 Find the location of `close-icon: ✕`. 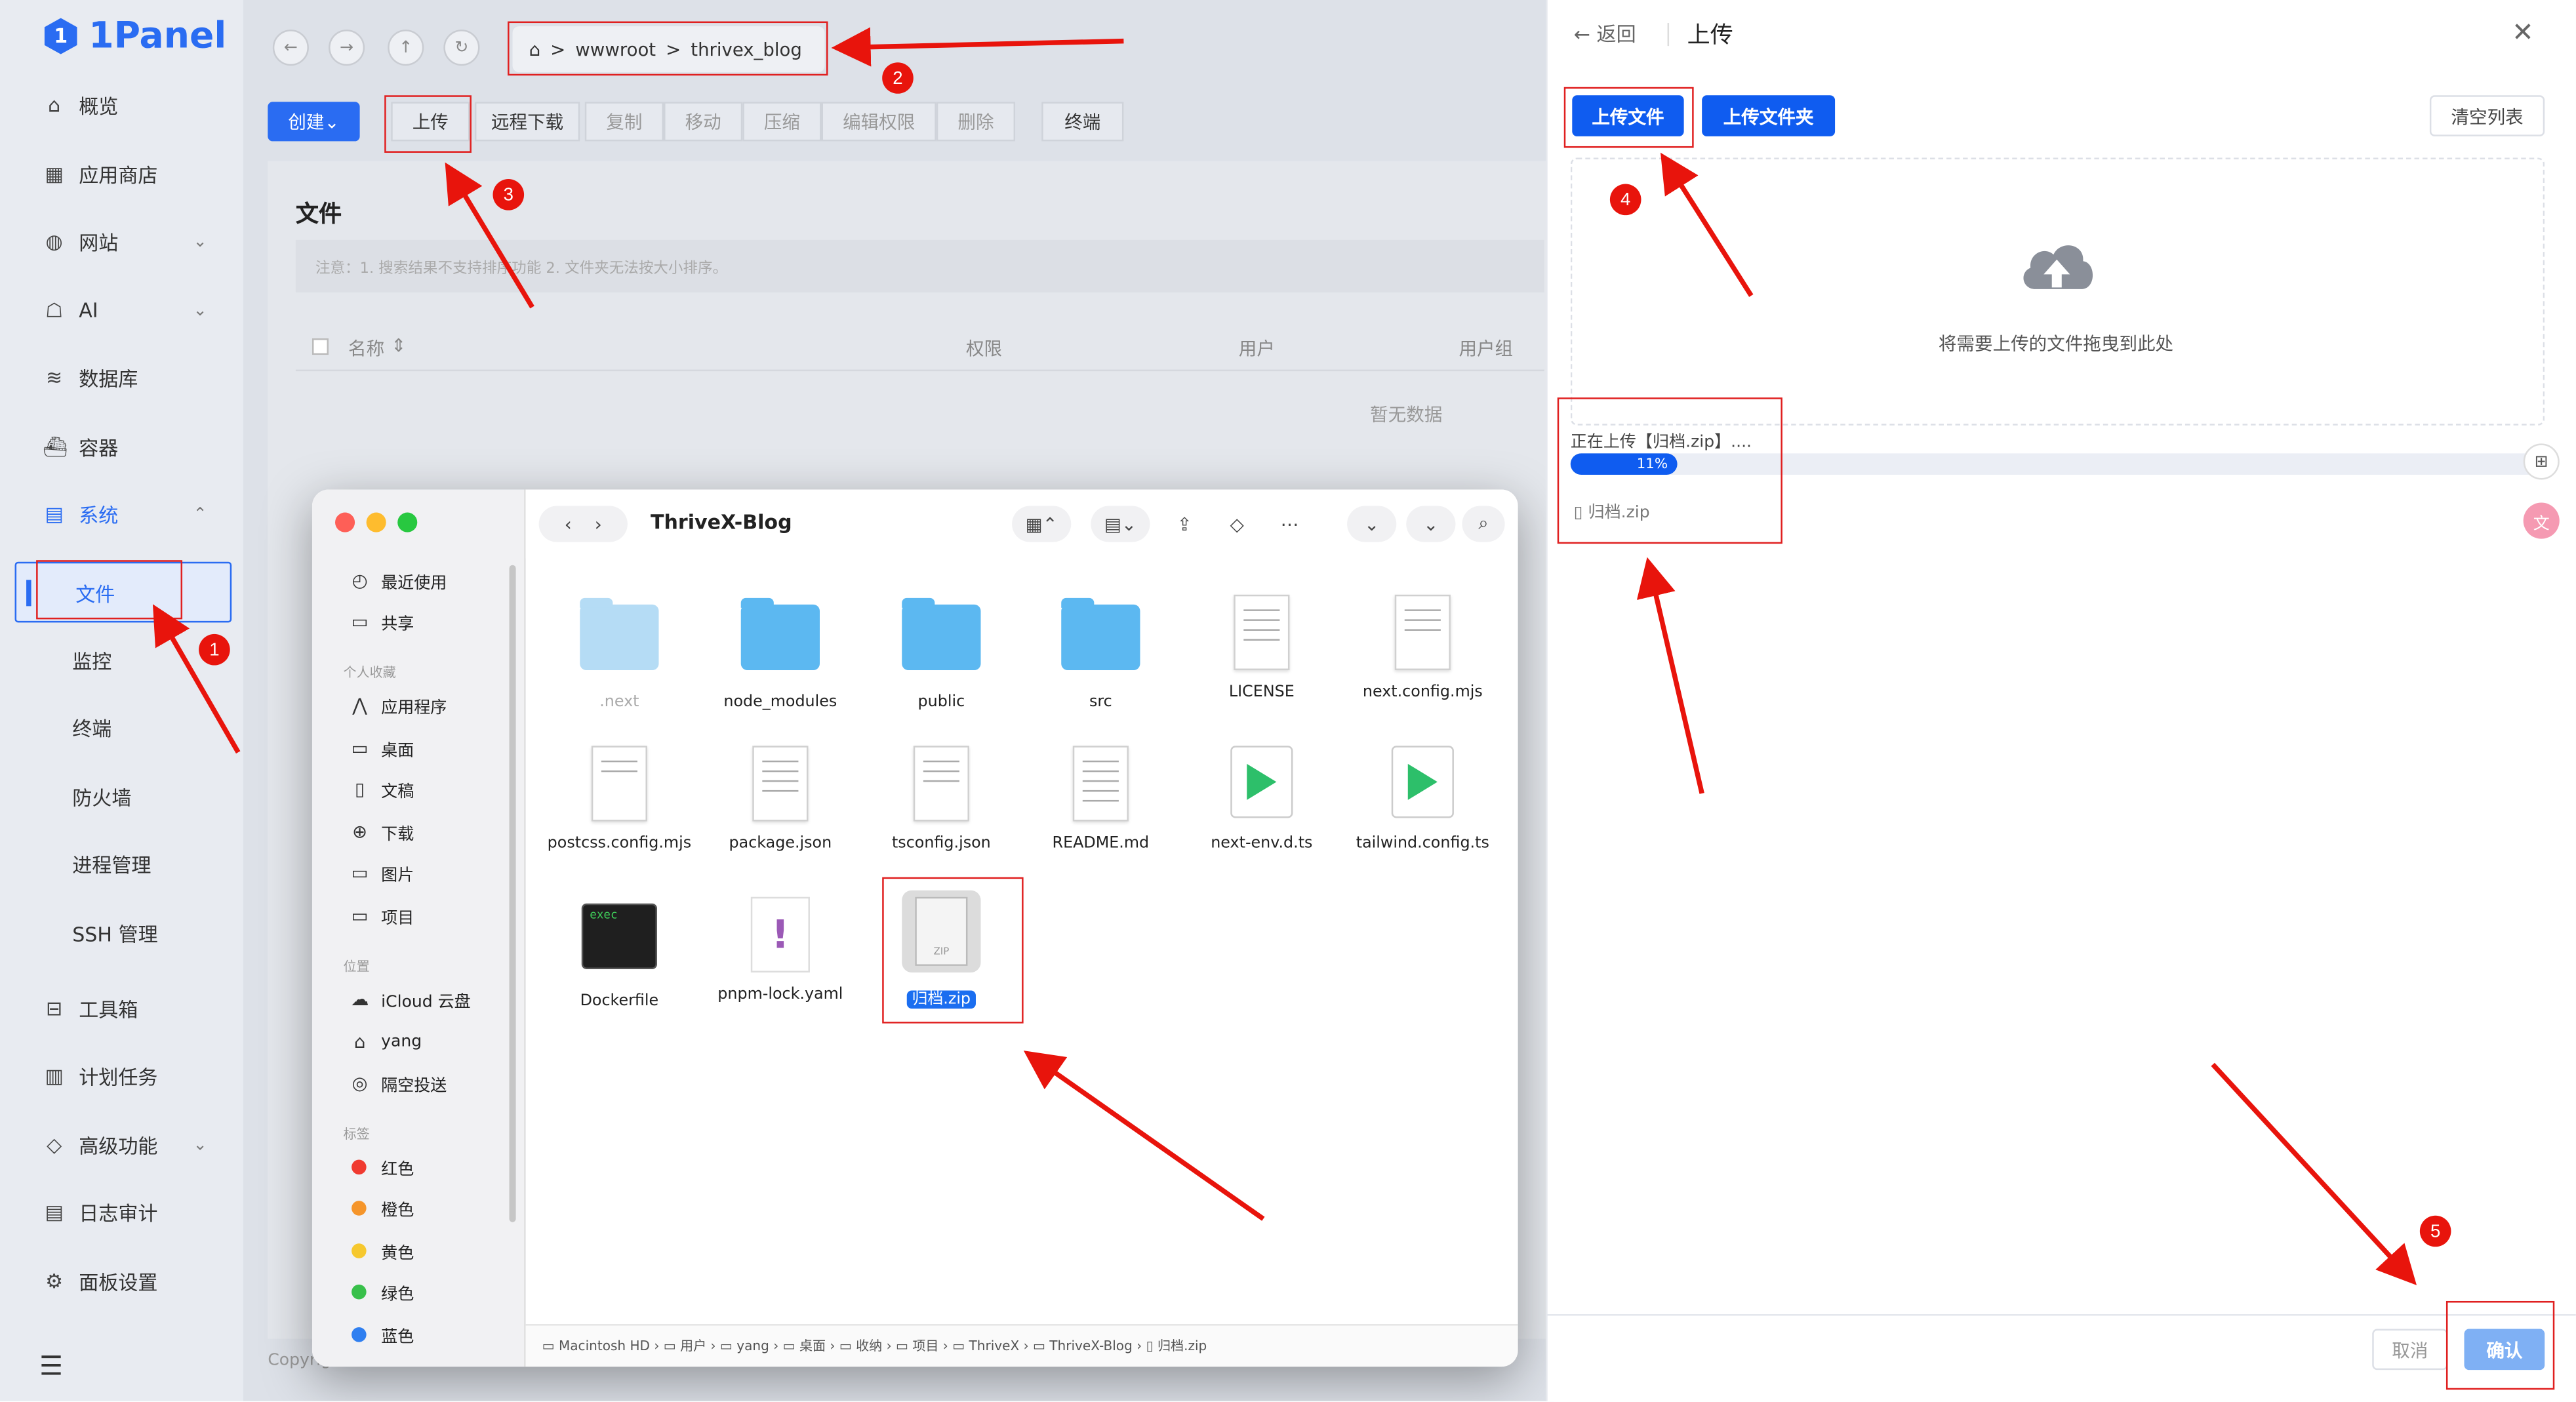

close-icon: ✕ is located at coordinates (2523, 32).